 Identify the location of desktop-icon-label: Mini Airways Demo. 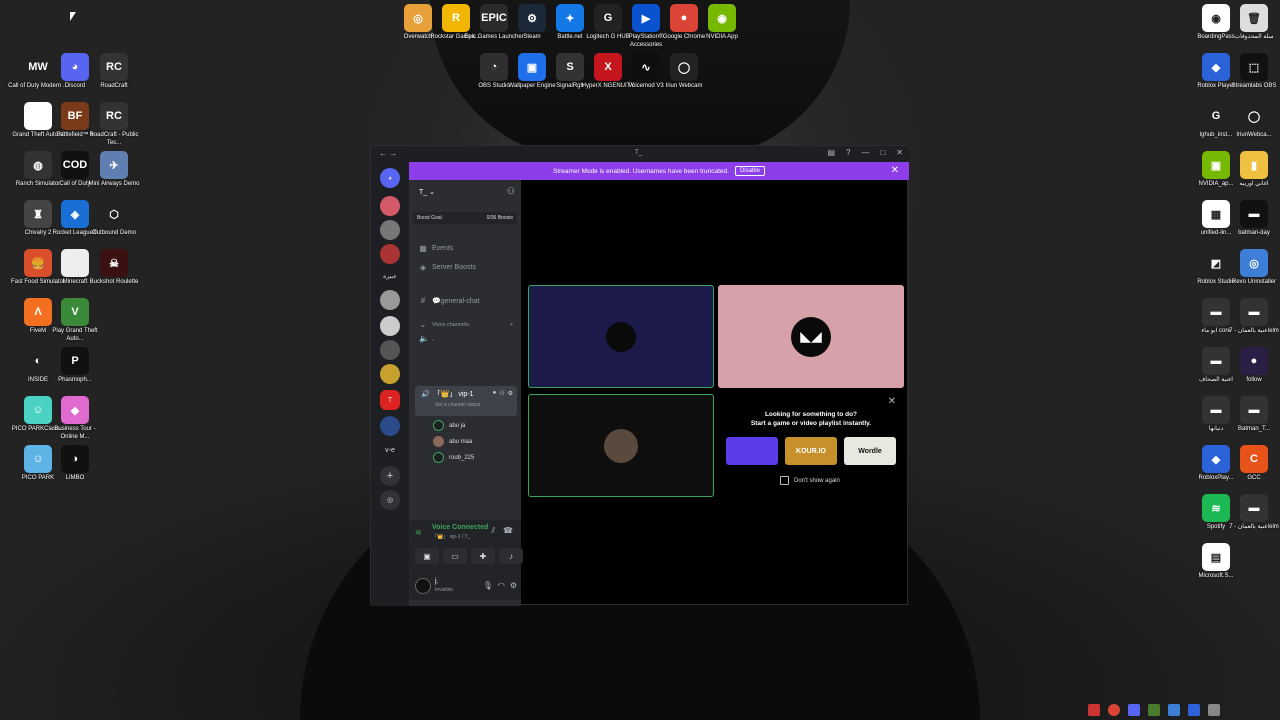
(114, 184).